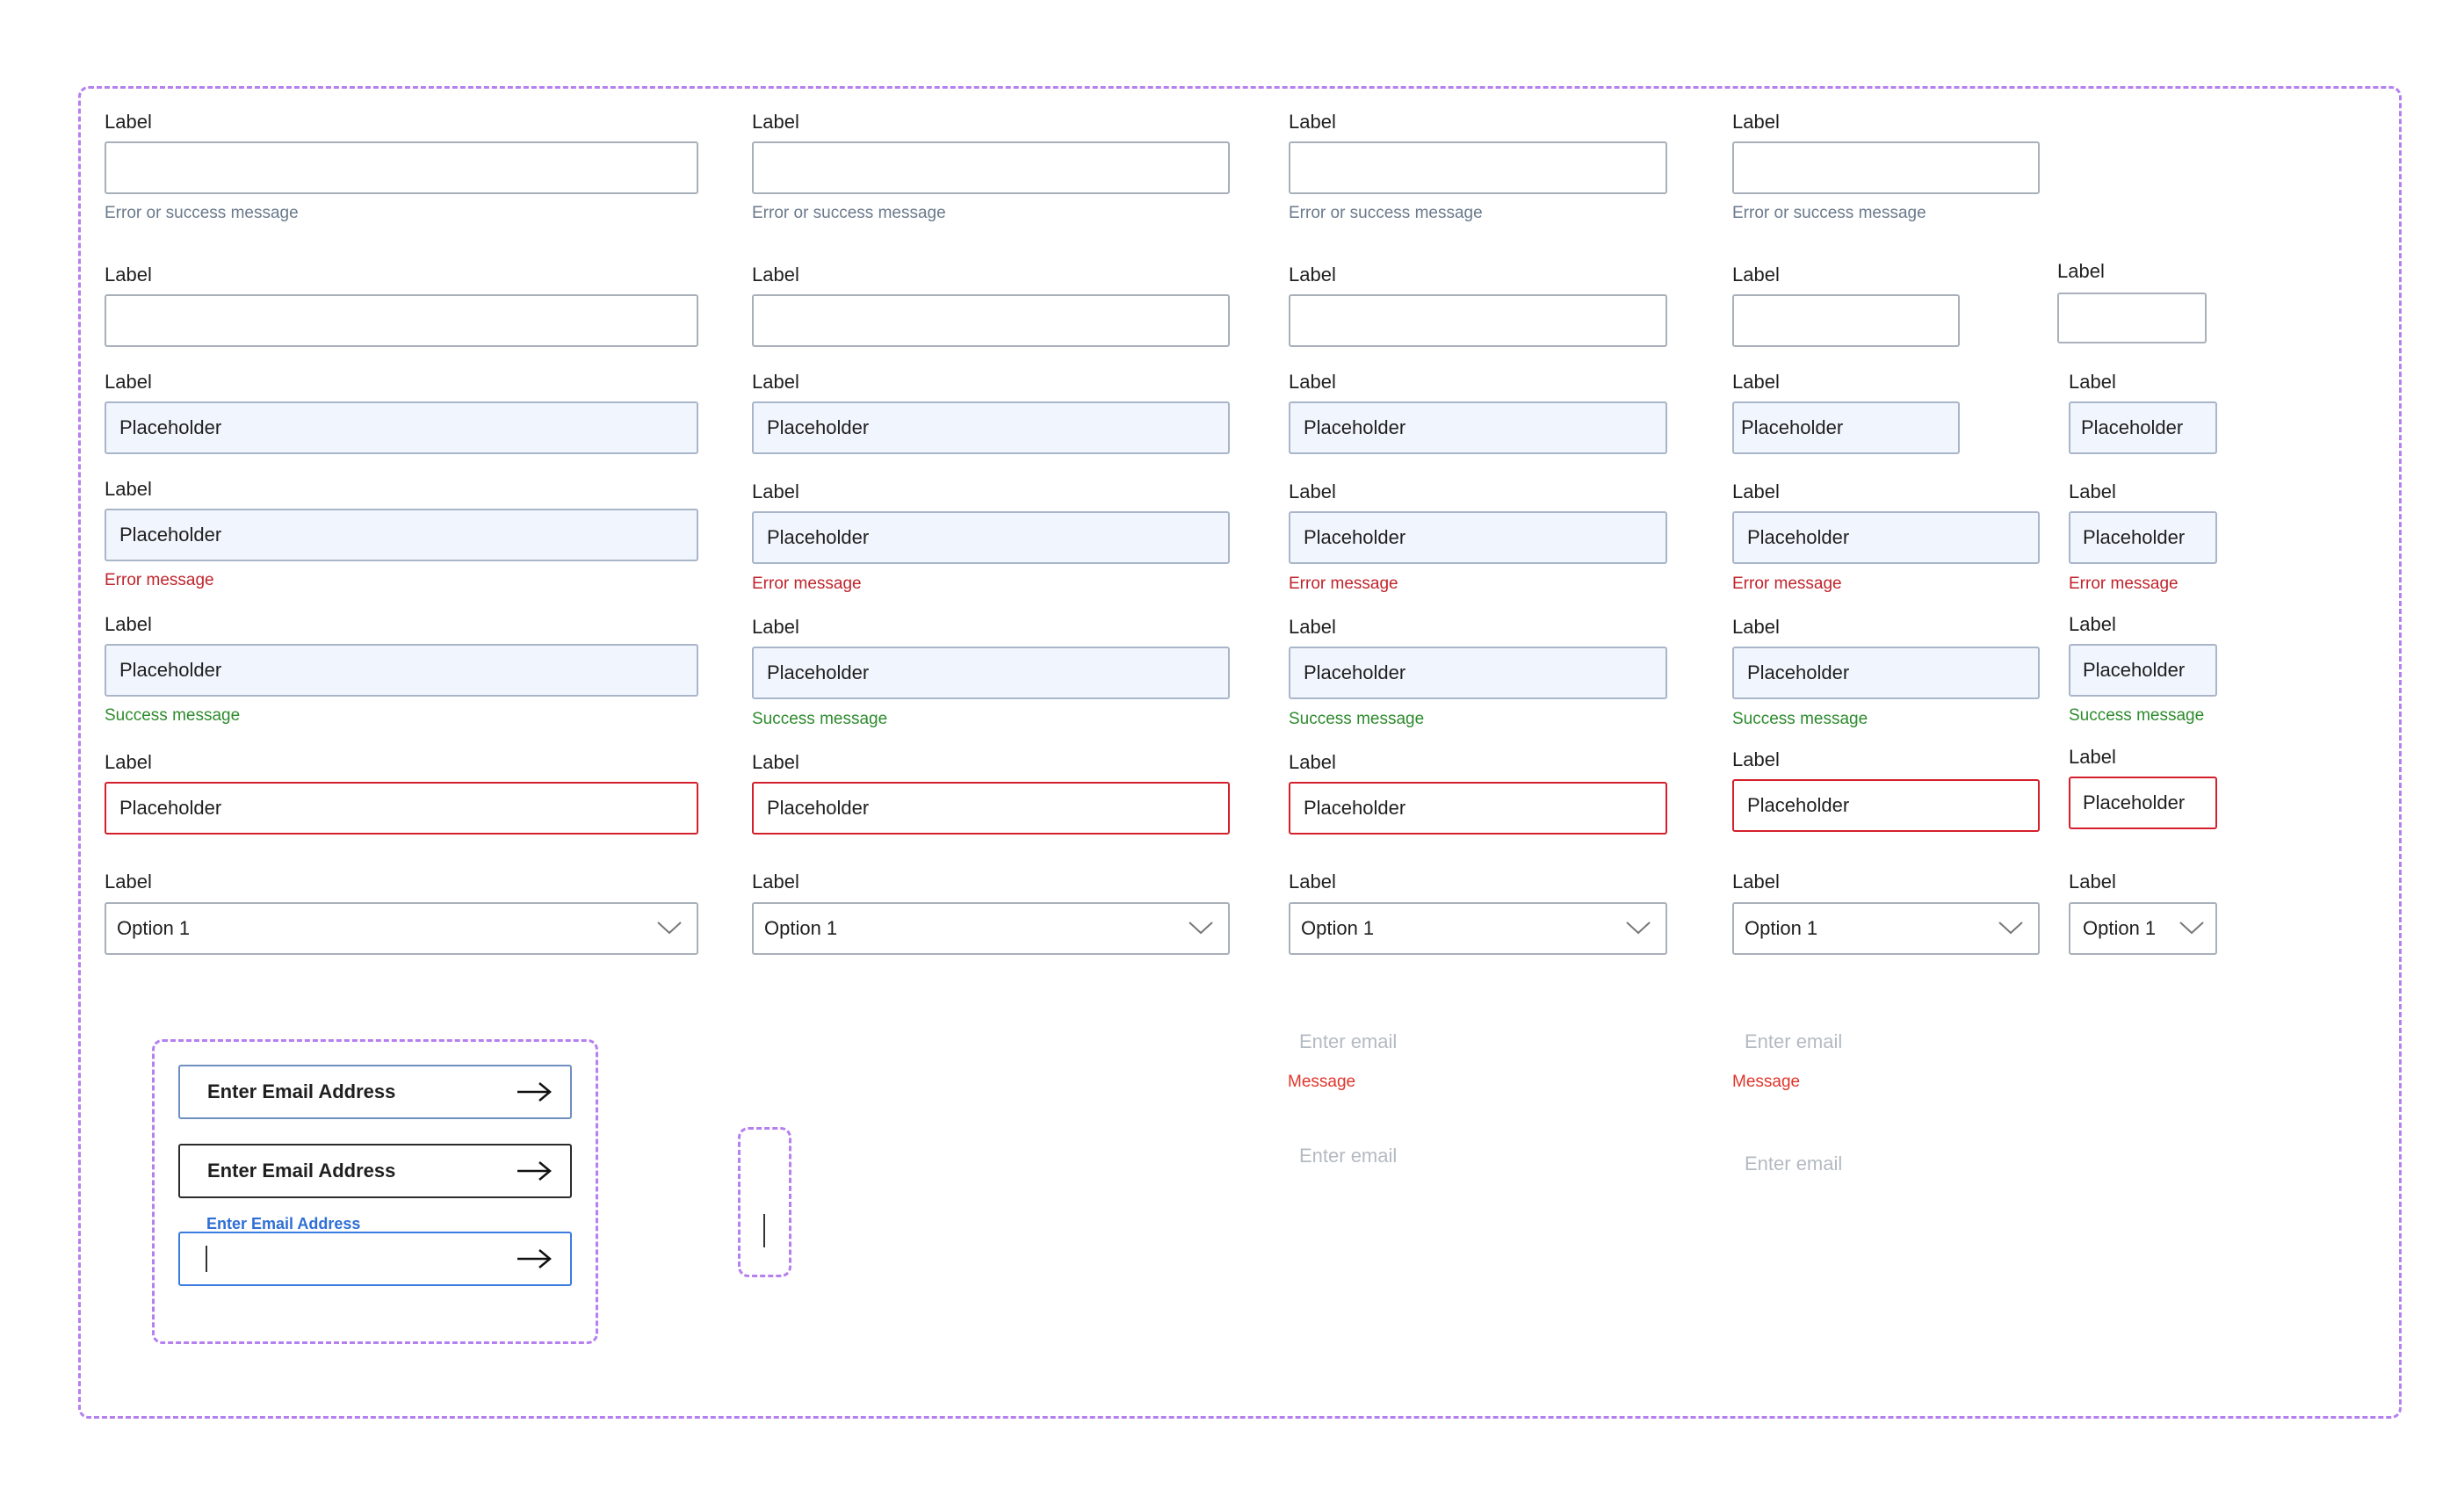 The width and height of the screenshot is (2464, 1496). Describe the element at coordinates (375, 1259) in the screenshot. I see `email-input-focused` at that location.